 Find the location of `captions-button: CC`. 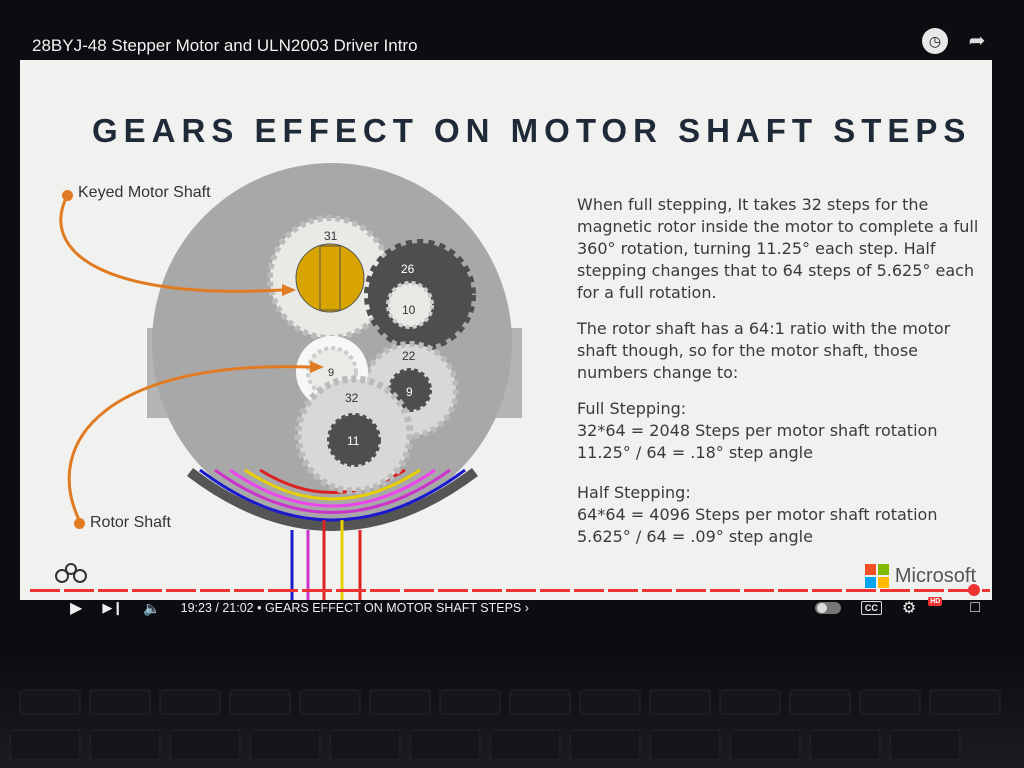

captions-button: CC is located at coordinates (871, 608).